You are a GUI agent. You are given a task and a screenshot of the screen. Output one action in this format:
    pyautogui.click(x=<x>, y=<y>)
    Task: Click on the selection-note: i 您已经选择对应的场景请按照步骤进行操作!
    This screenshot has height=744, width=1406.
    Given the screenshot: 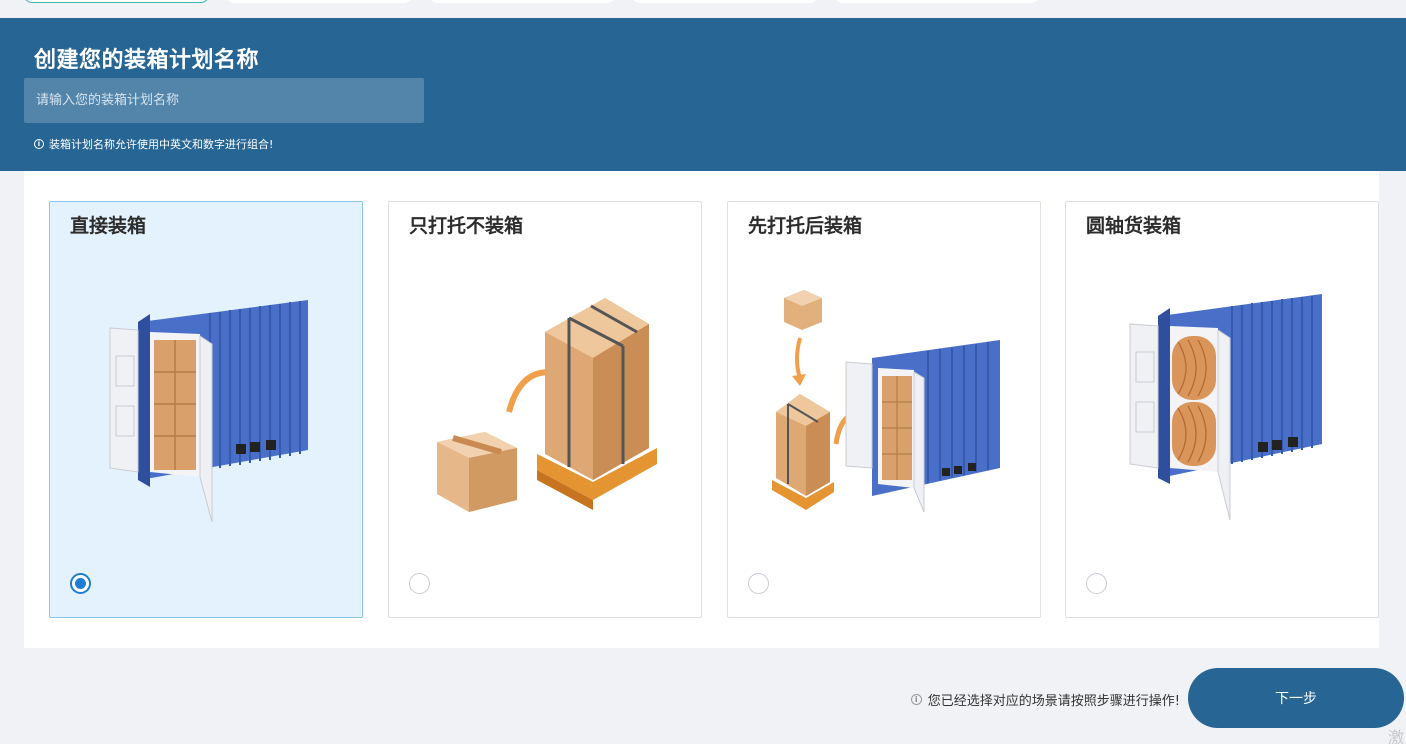 What is the action you would take?
    pyautogui.click(x=1045, y=699)
    